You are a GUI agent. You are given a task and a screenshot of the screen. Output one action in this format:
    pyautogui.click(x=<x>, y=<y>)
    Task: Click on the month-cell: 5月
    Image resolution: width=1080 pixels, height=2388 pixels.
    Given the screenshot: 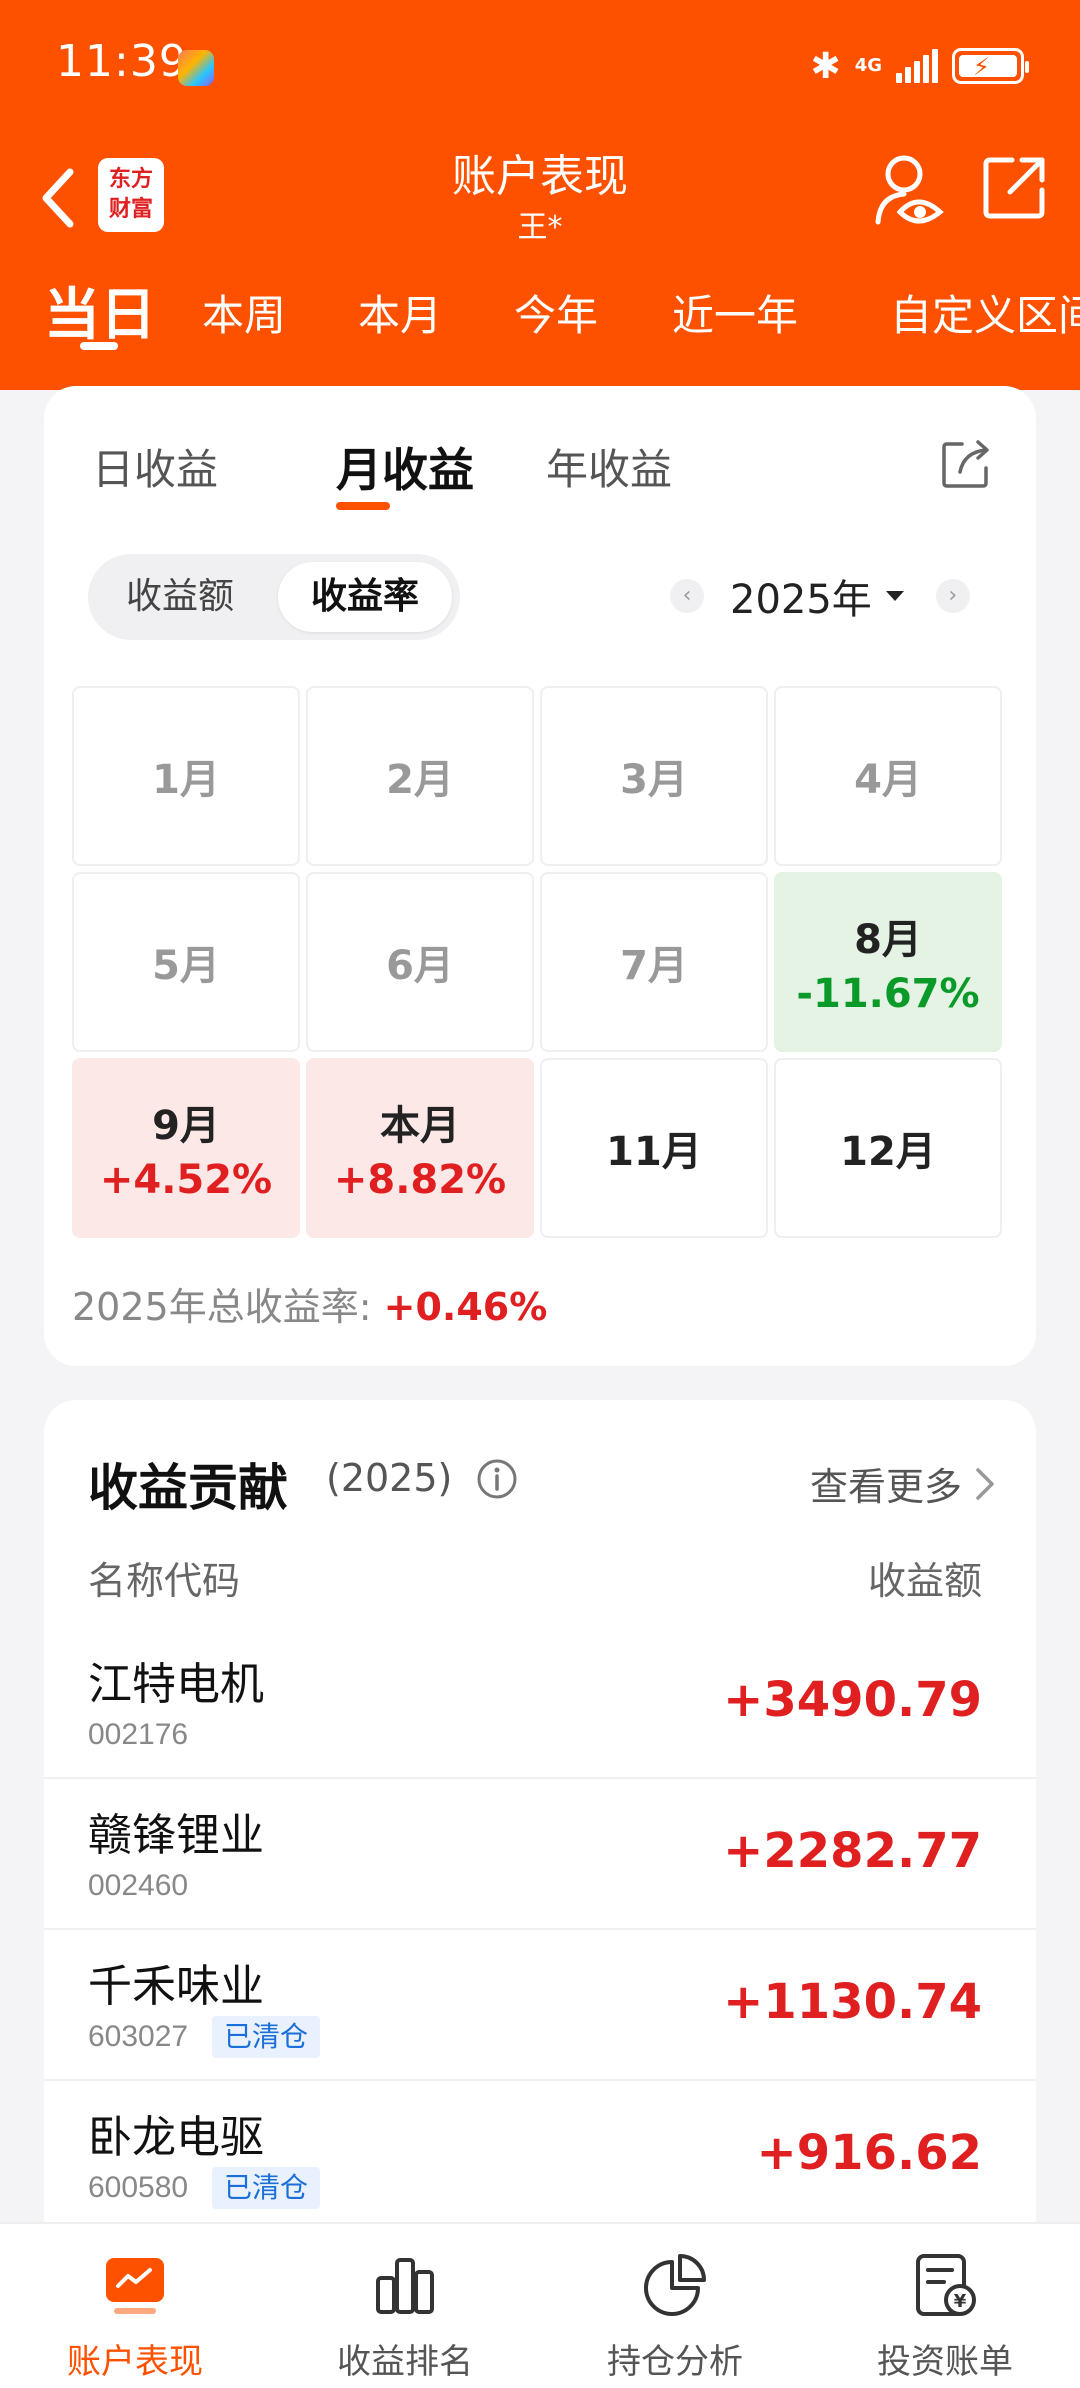 What is the action you would take?
    pyautogui.click(x=186, y=962)
    